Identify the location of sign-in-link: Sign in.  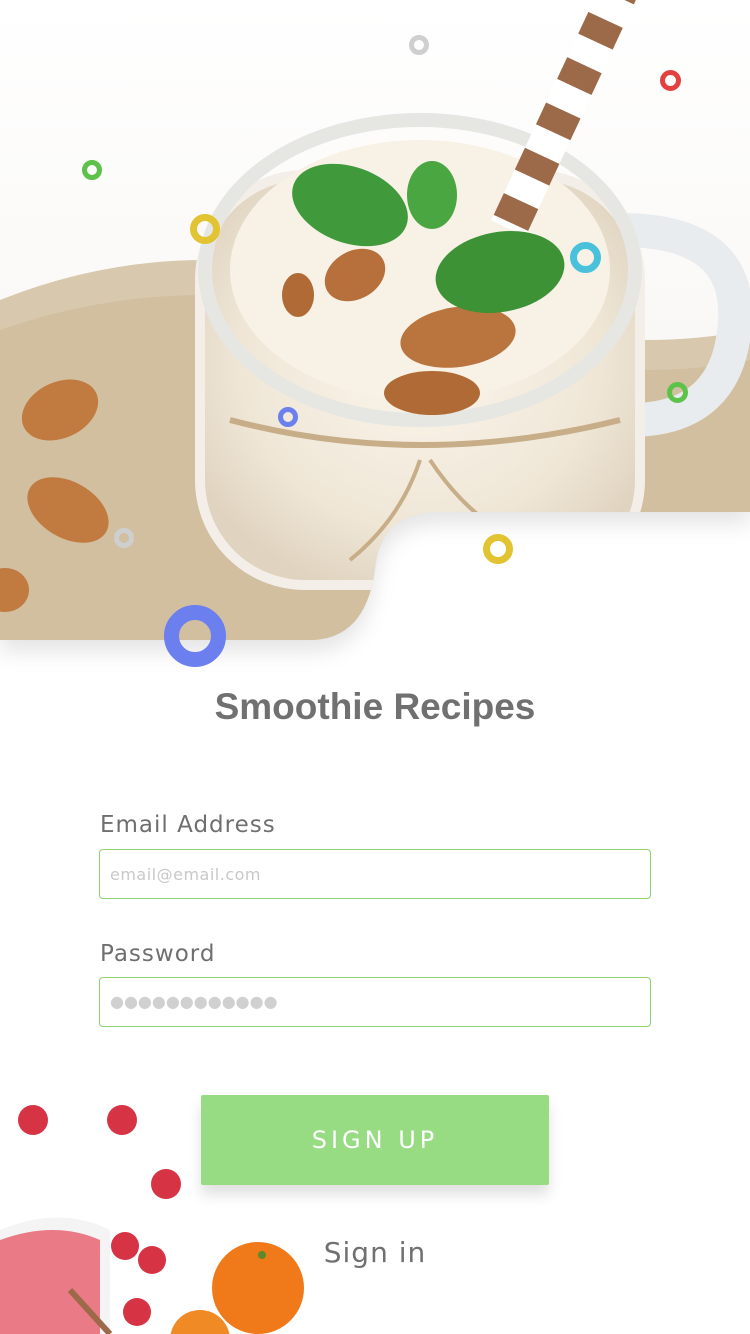
(375, 1252).